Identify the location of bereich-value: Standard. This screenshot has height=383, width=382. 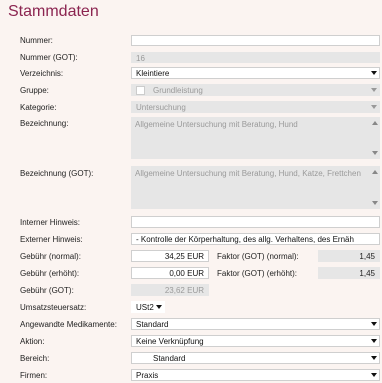
(169, 358).